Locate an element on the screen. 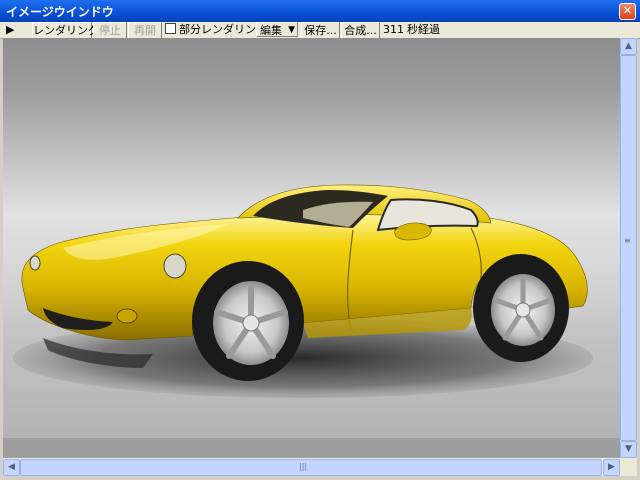 The image size is (640, 480). elapsed-time-label: 秒経過 is located at coordinates (423, 29).